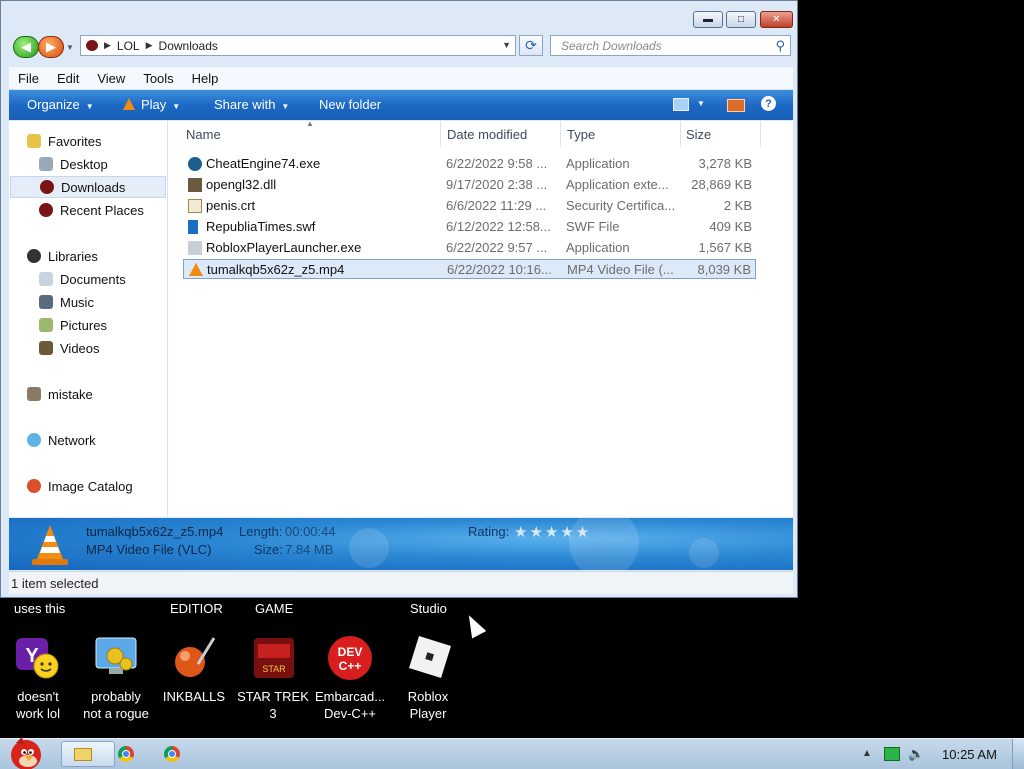  Describe the element at coordinates (867, 753) in the screenshot. I see `show-hidden-icons-icon: ▲` at that location.